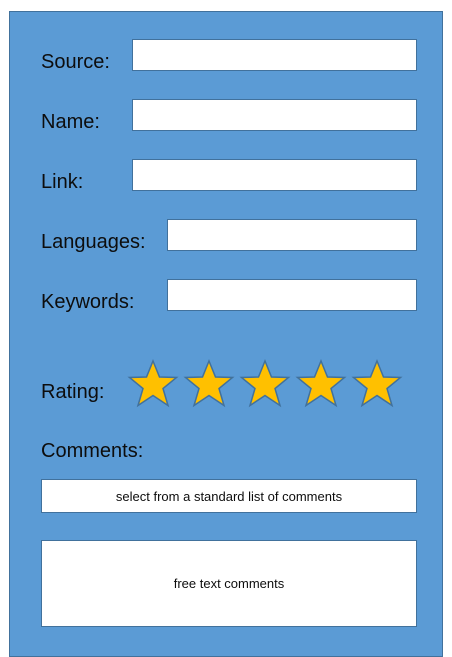  I want to click on languages-input, so click(292, 235).